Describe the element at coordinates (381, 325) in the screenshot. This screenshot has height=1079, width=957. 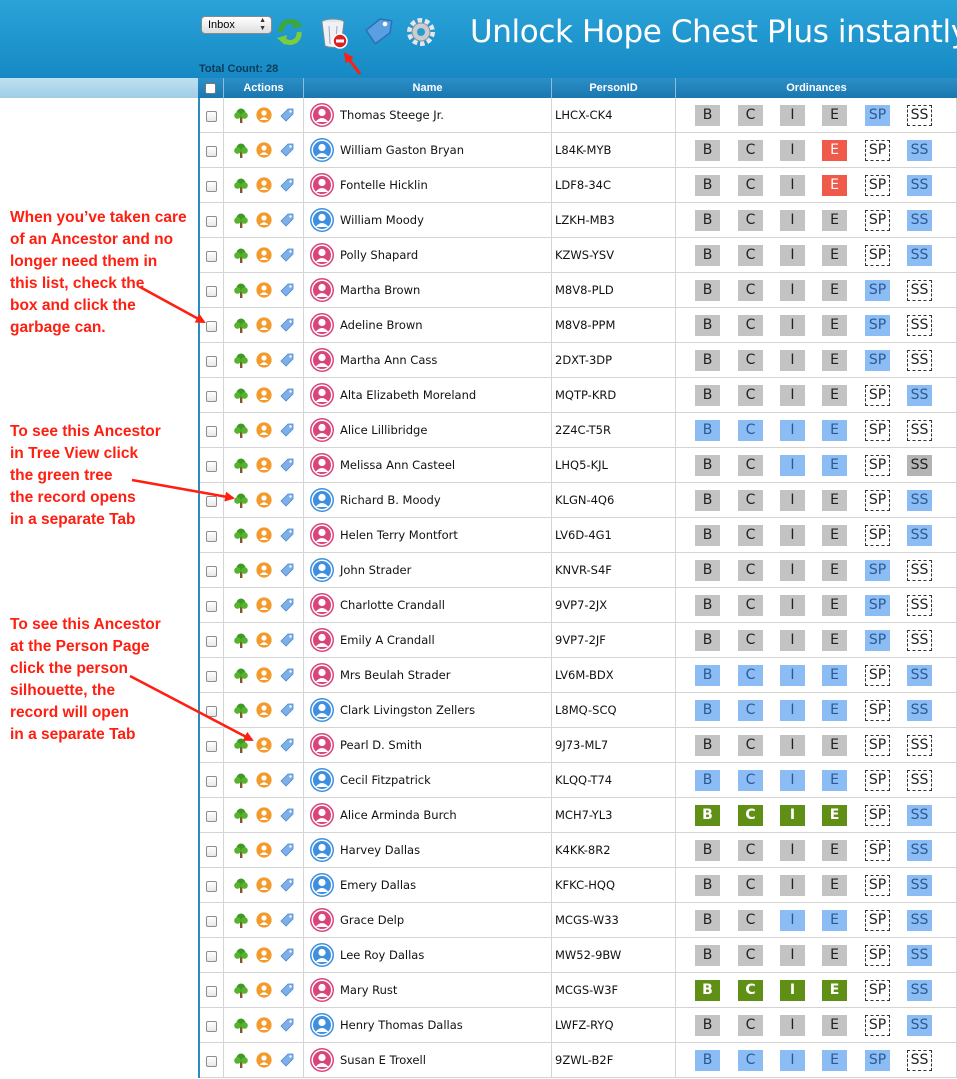
I see `person-name: Adeline Brown` at that location.